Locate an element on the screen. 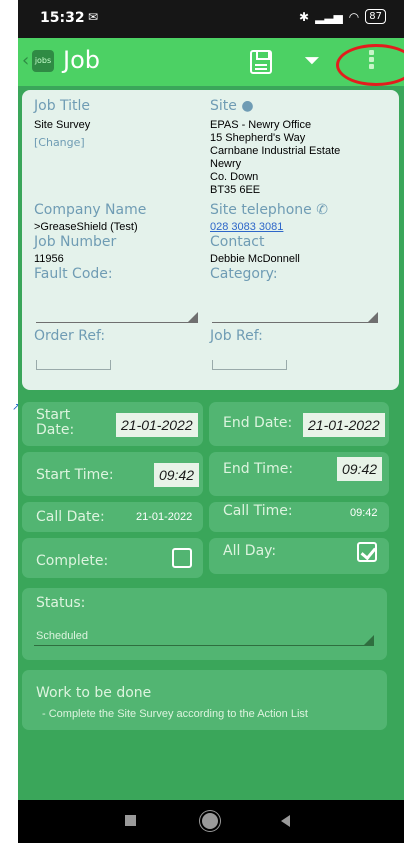  company-name-label: Company Name is located at coordinates (90, 210).